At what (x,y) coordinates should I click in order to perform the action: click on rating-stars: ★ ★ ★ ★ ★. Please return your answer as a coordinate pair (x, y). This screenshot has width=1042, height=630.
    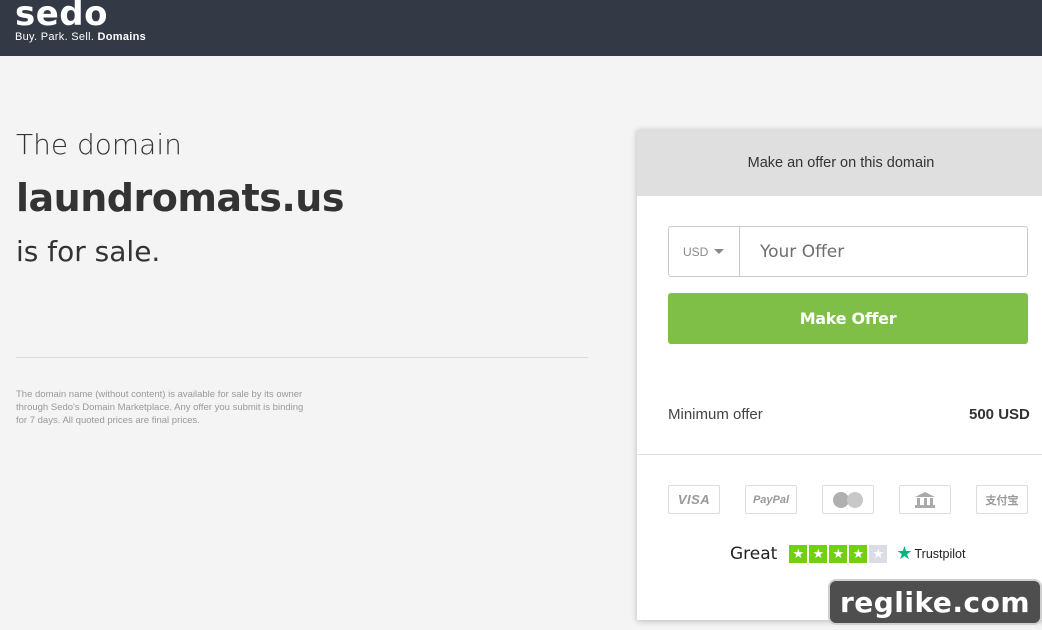
    Looking at the image, I should click on (838, 553).